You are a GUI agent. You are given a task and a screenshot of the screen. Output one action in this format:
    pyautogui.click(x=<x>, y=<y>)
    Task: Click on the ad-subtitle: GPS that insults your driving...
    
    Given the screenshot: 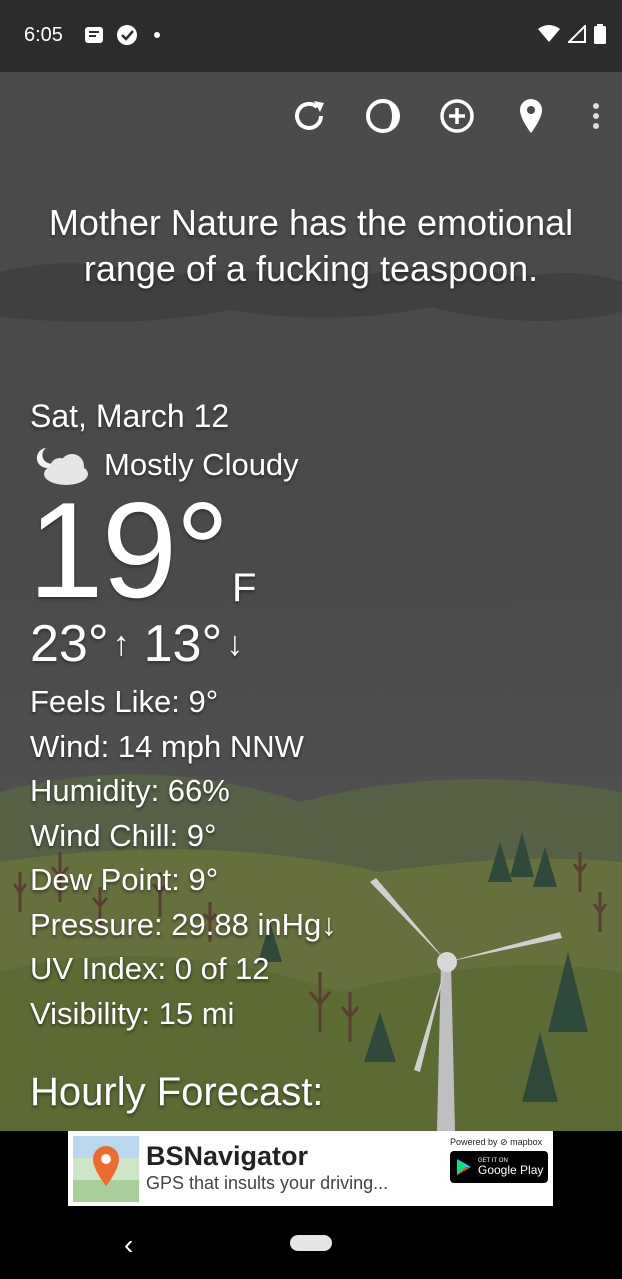 What is the action you would take?
    pyautogui.click(x=267, y=1183)
    